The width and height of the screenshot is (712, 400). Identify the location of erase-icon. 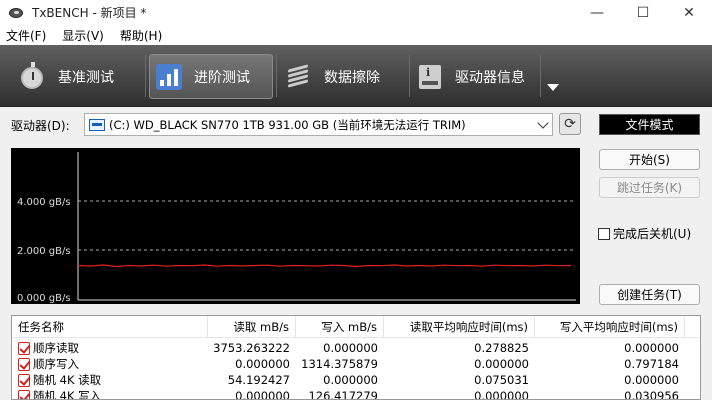
(299, 77).